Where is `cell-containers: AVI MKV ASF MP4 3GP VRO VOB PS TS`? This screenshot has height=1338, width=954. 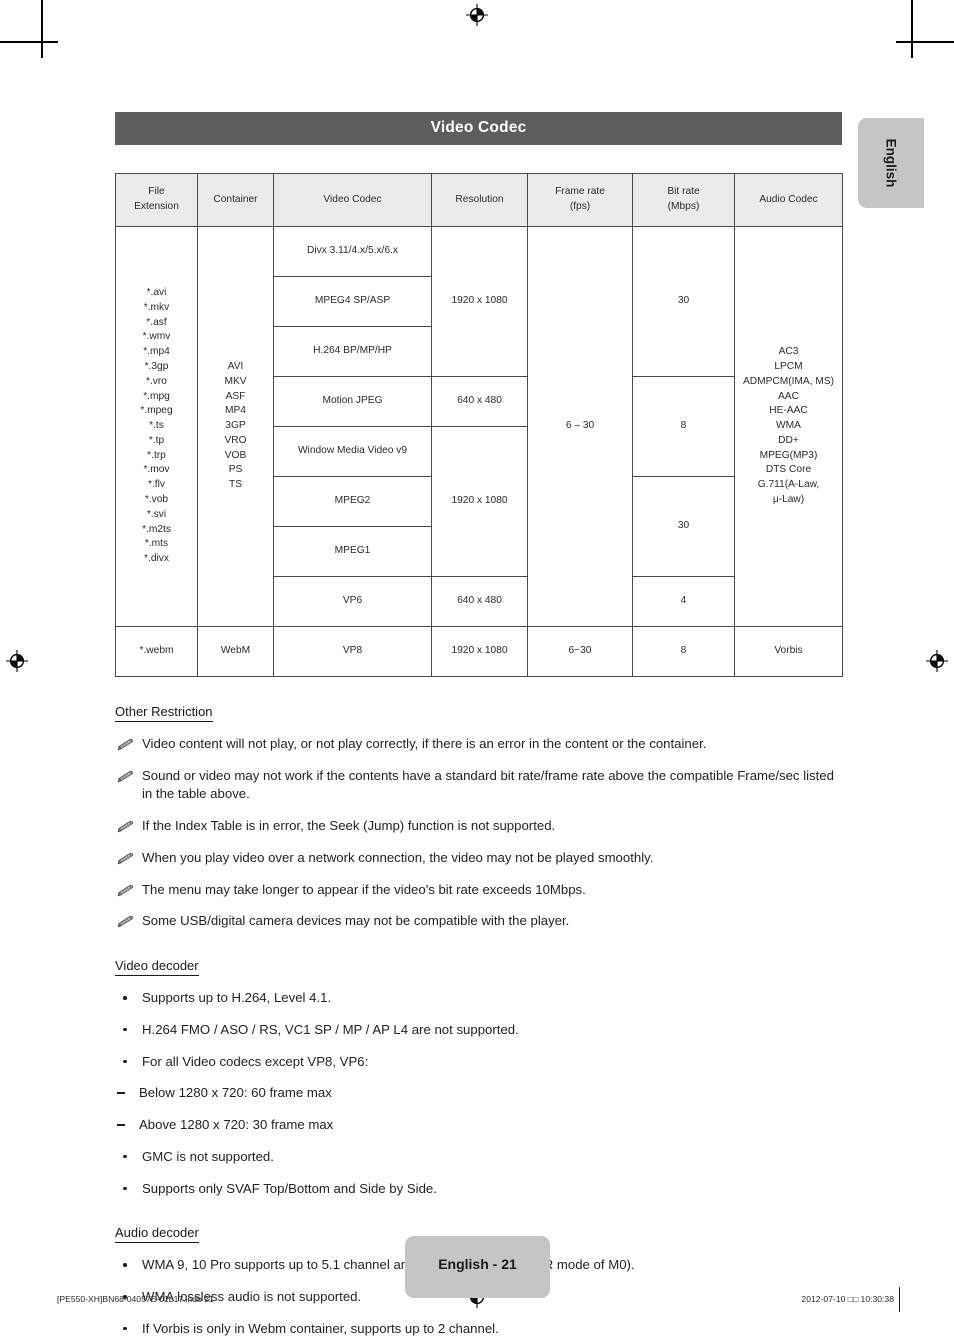
cell-containers: AVI MKV ASF MP4 3GP VRO VOB PS TS is located at coordinates (235, 426).